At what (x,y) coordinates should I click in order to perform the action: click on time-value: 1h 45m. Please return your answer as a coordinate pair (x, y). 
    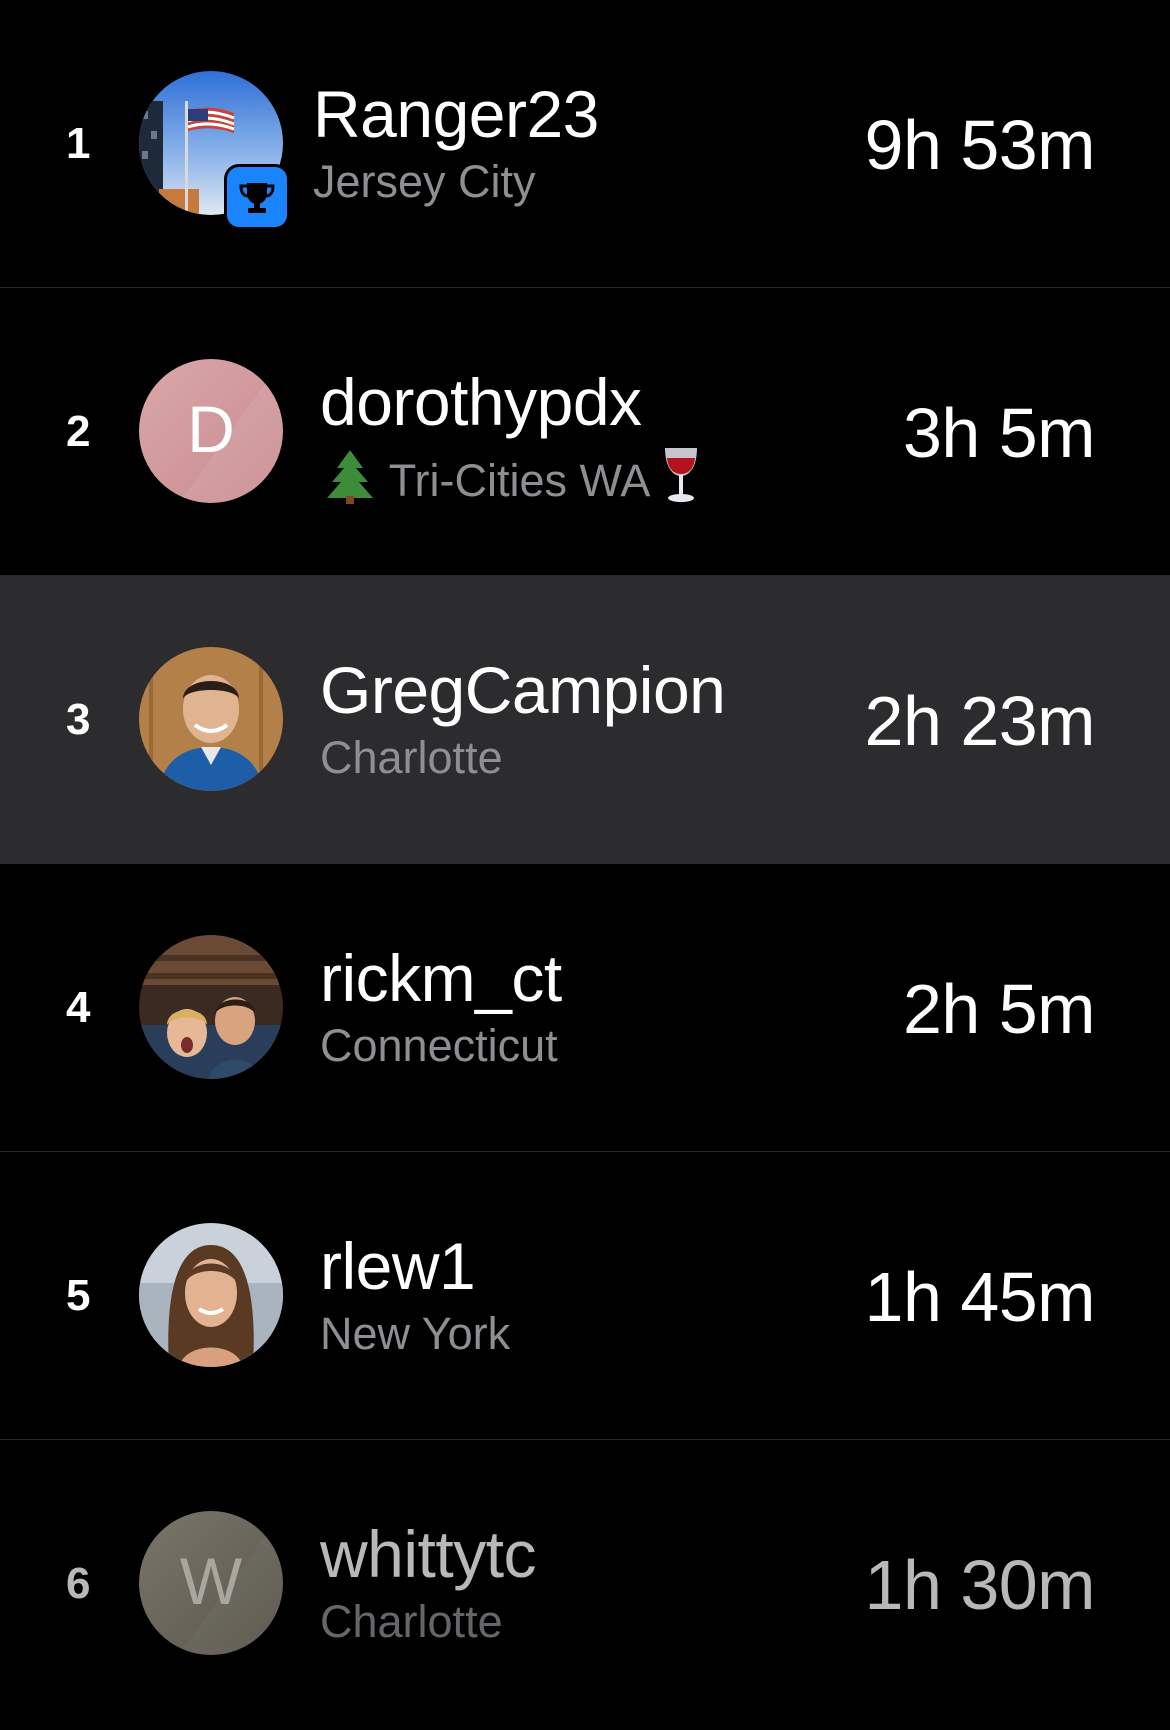
    Looking at the image, I should click on (980, 1297).